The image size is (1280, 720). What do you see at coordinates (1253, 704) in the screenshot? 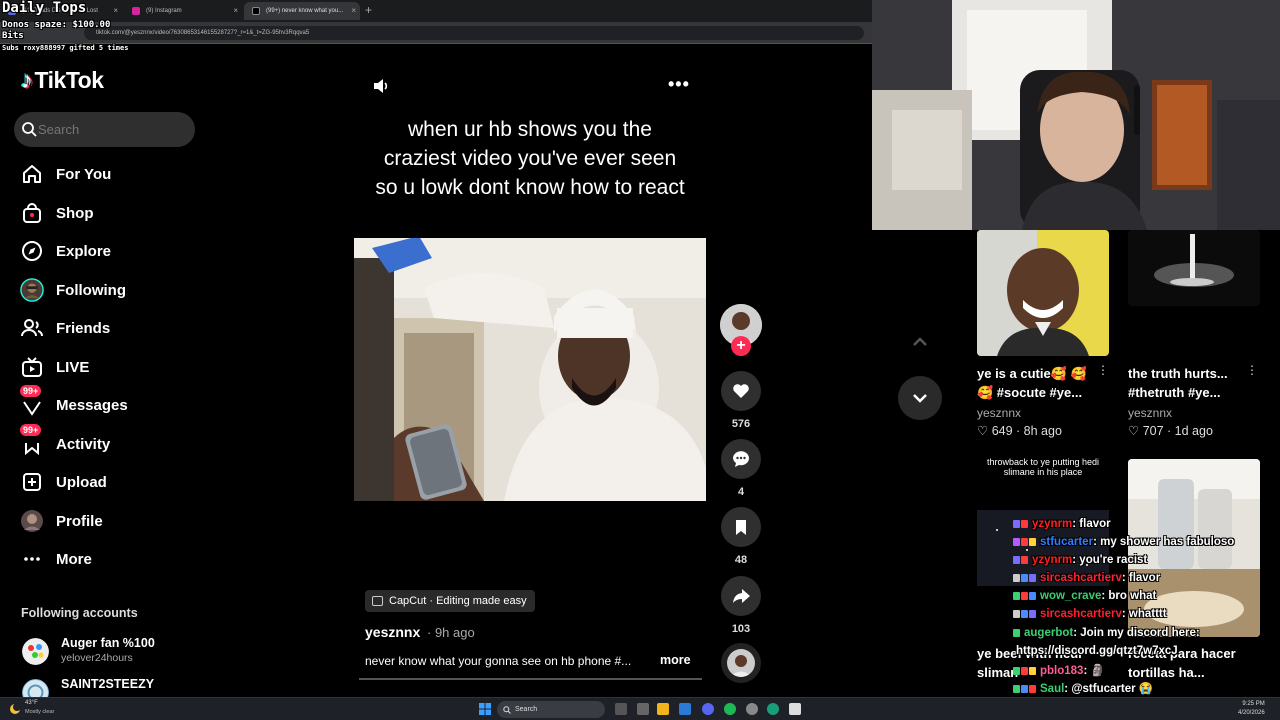
I see `taskbar-time: 9:25 PM` at bounding box center [1253, 704].